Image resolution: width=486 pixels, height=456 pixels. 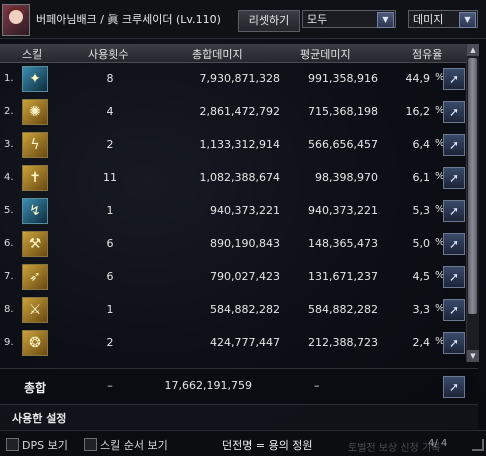 What do you see at coordinates (90, 444) in the screenshot?
I see `skill-order-checkbox` at bounding box center [90, 444].